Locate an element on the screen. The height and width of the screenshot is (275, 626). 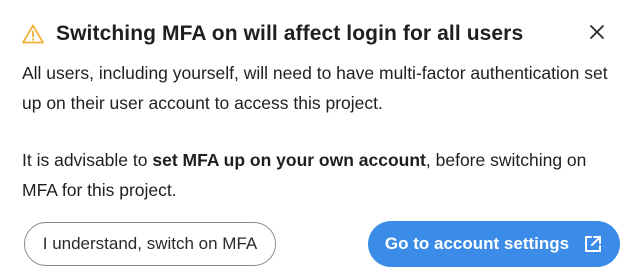
account-settings-label: Go to account settings is located at coordinates (477, 243).